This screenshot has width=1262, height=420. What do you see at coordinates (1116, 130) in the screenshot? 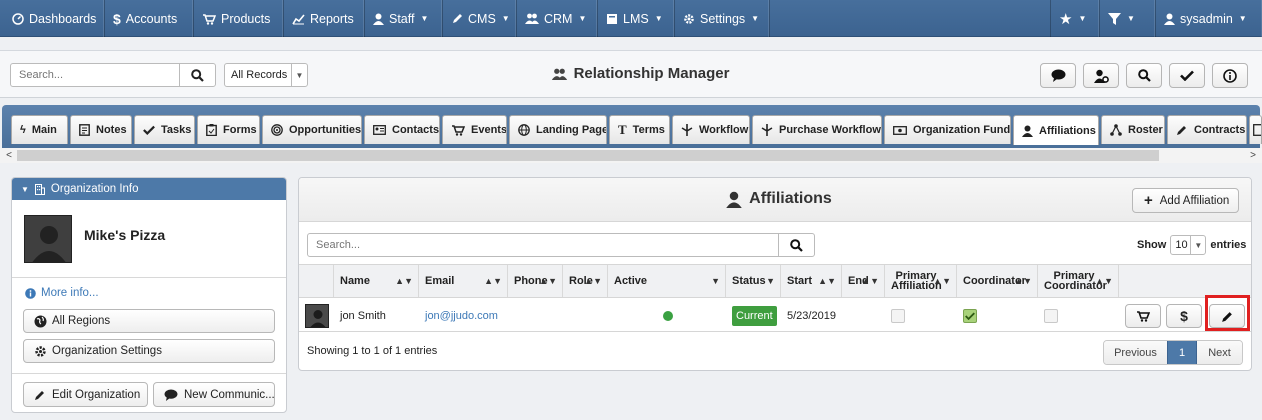
I see `roster-icon` at bounding box center [1116, 130].